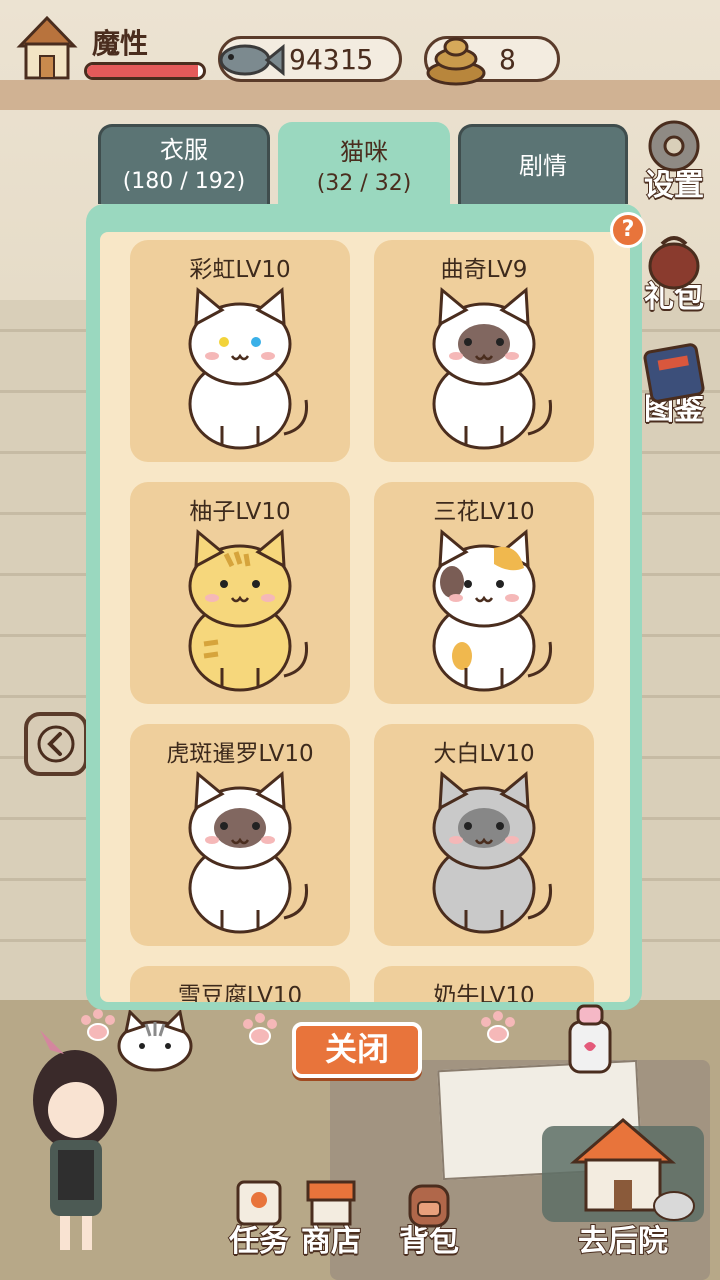 This screenshot has height=1280, width=720. Describe the element at coordinates (47, 48) in the screenshot. I see `home-icon` at that location.